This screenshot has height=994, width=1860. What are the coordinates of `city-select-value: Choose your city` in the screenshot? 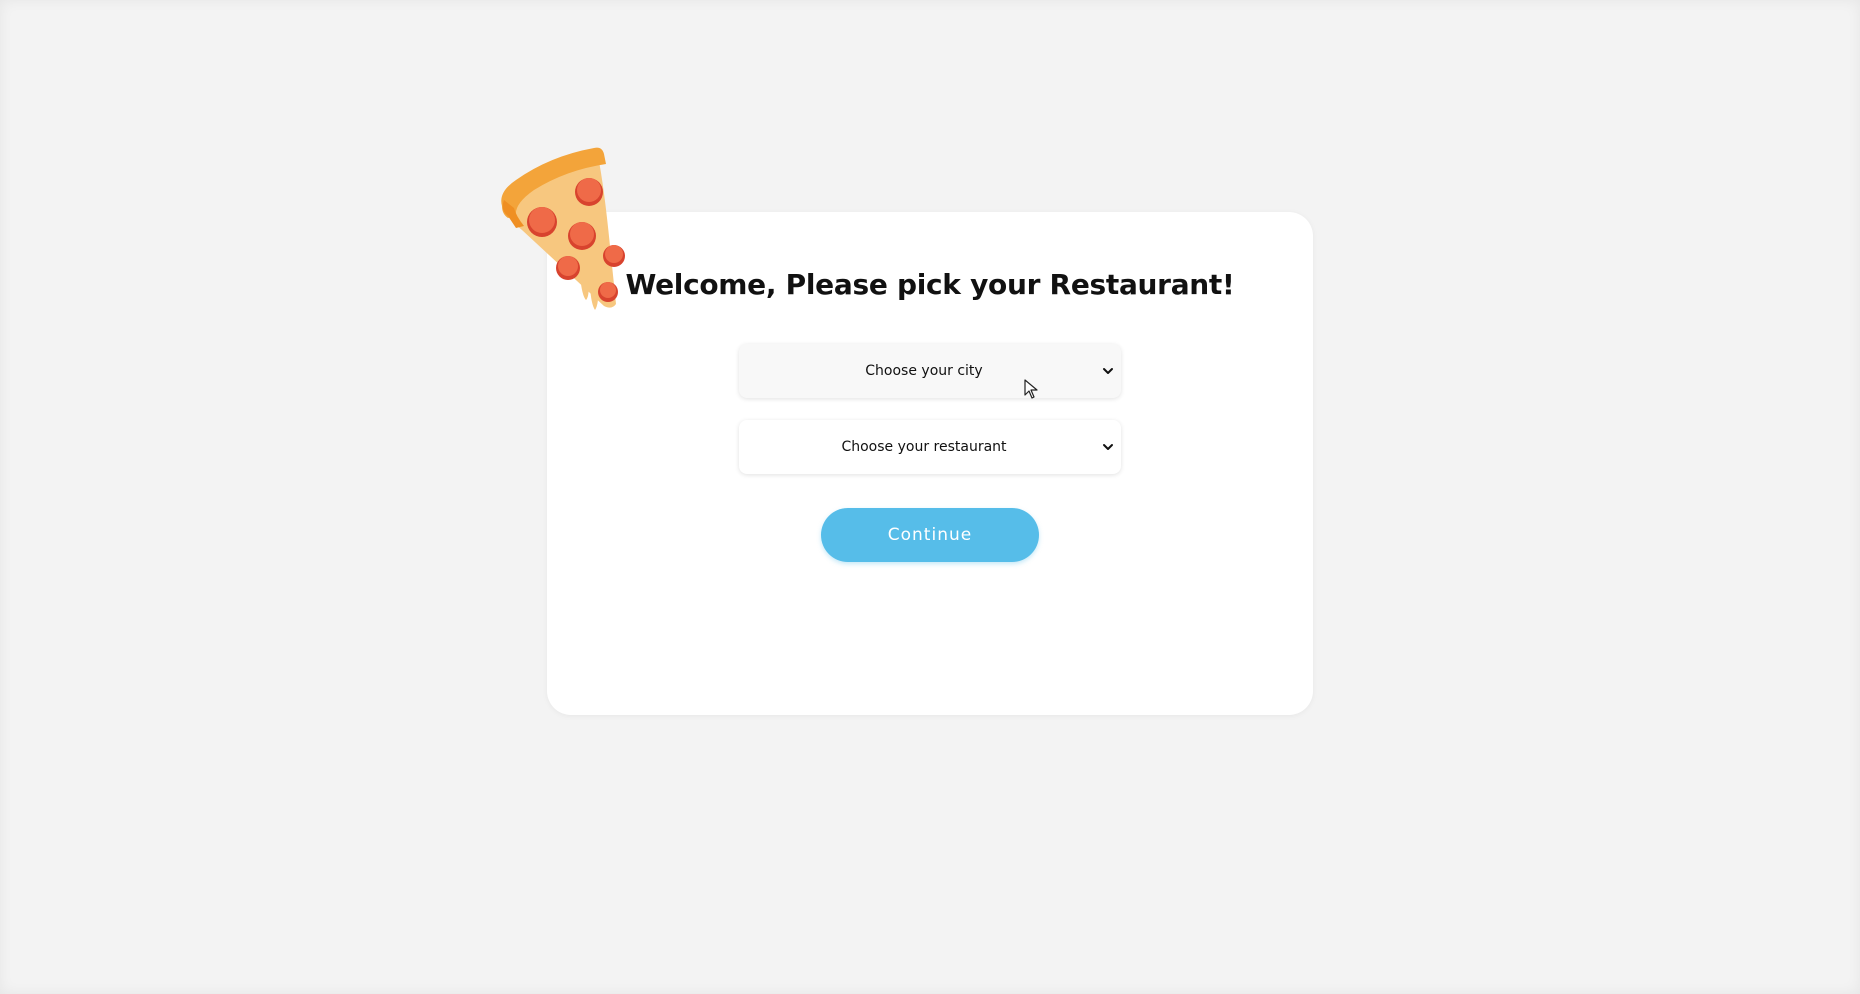 It's located at (924, 371).